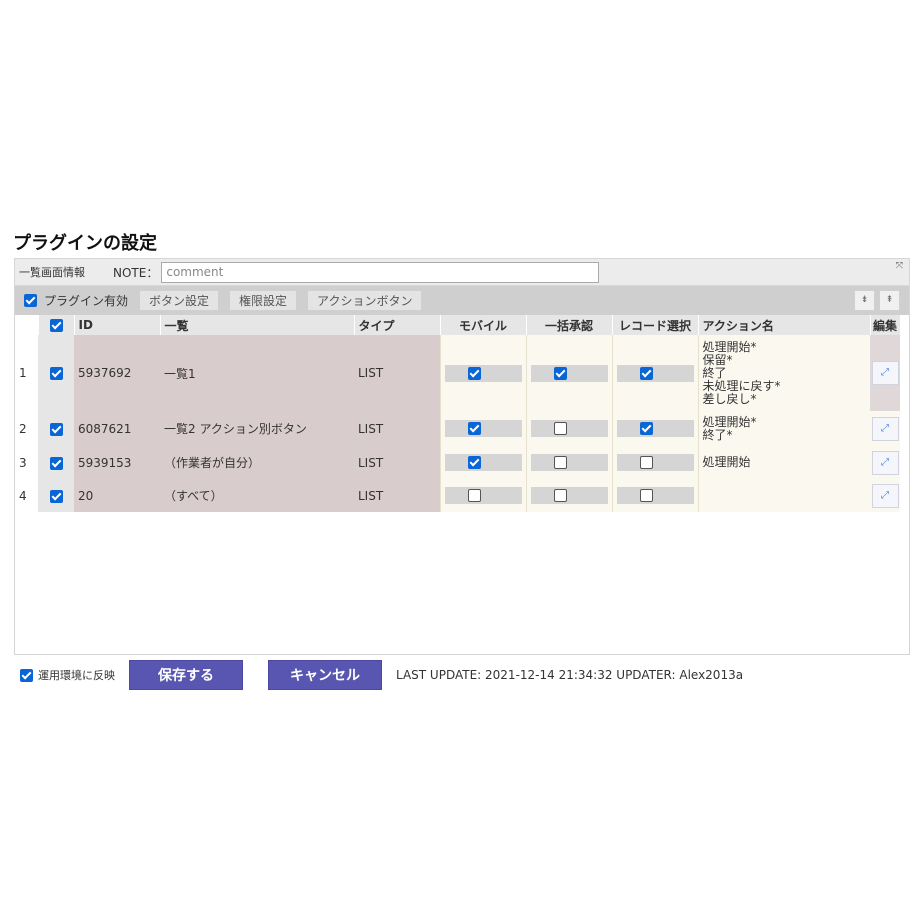 Image resolution: width=920 pixels, height=920 pixels. What do you see at coordinates (783, 373) in the screenshot?
I see `action-name-cell: 処理開始* 保留* 終了 未処理に戻す* 差し戻し*` at bounding box center [783, 373].